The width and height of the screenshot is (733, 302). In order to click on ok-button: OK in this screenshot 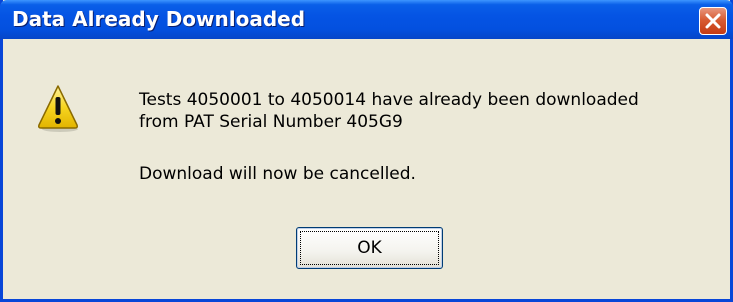, I will do `click(369, 248)`.